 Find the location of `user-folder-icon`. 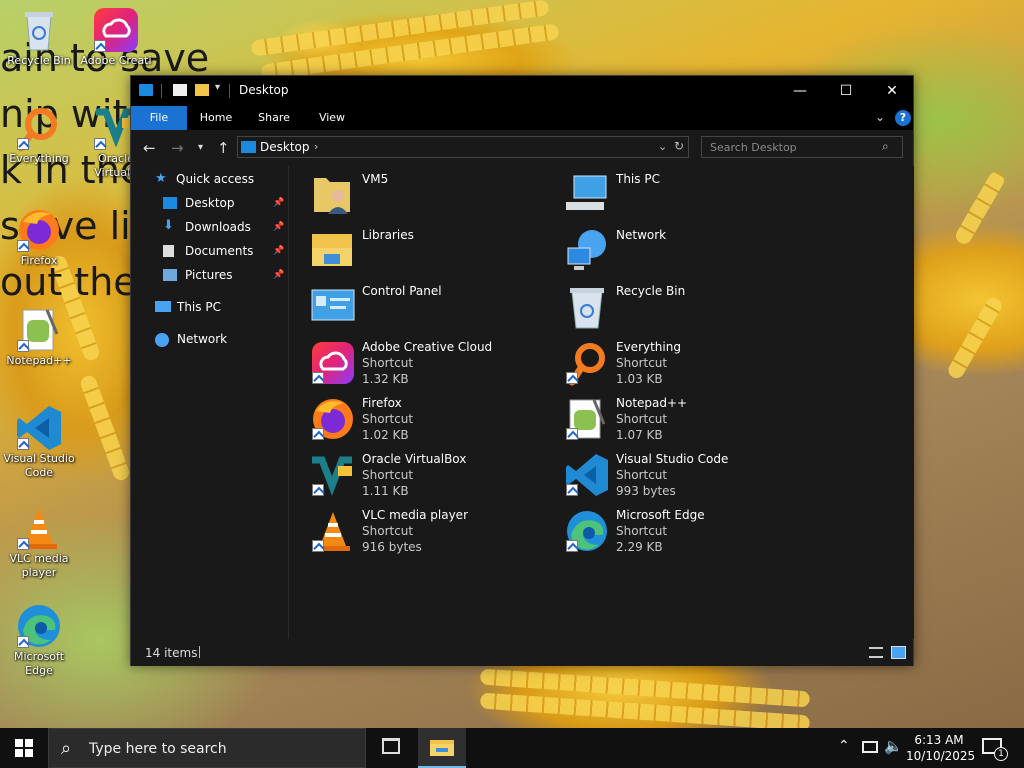

user-folder-icon is located at coordinates (333, 195).